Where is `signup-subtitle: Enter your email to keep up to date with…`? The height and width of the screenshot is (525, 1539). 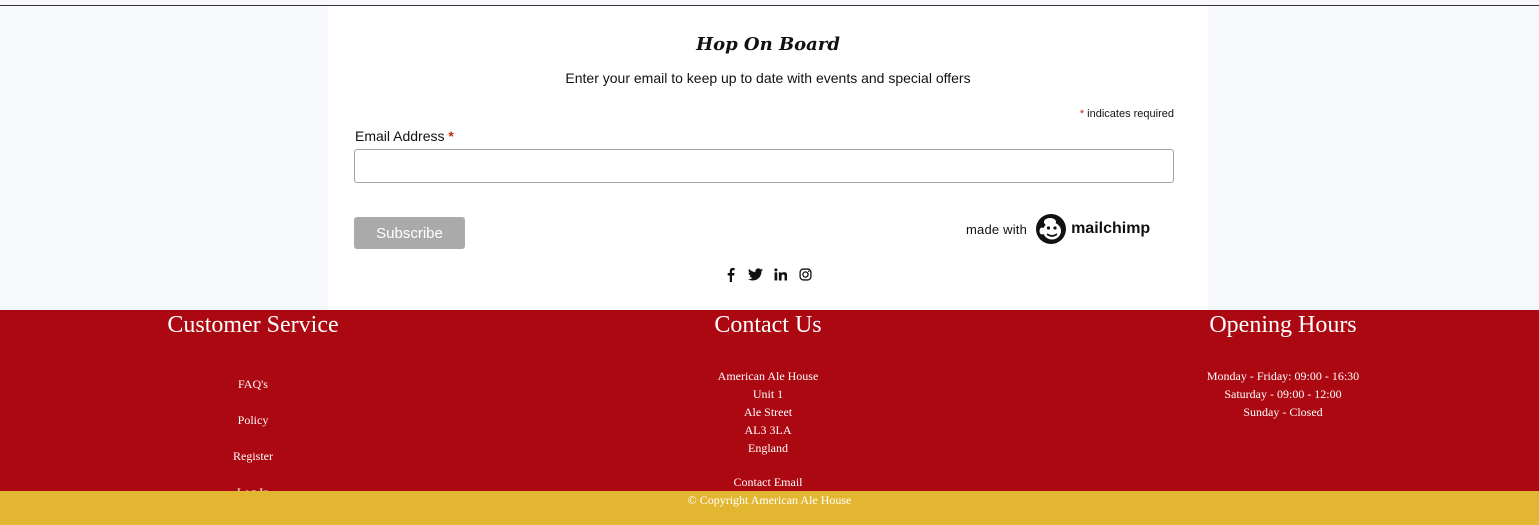
signup-subtitle: Enter your email to keep up to date with… is located at coordinates (768, 78).